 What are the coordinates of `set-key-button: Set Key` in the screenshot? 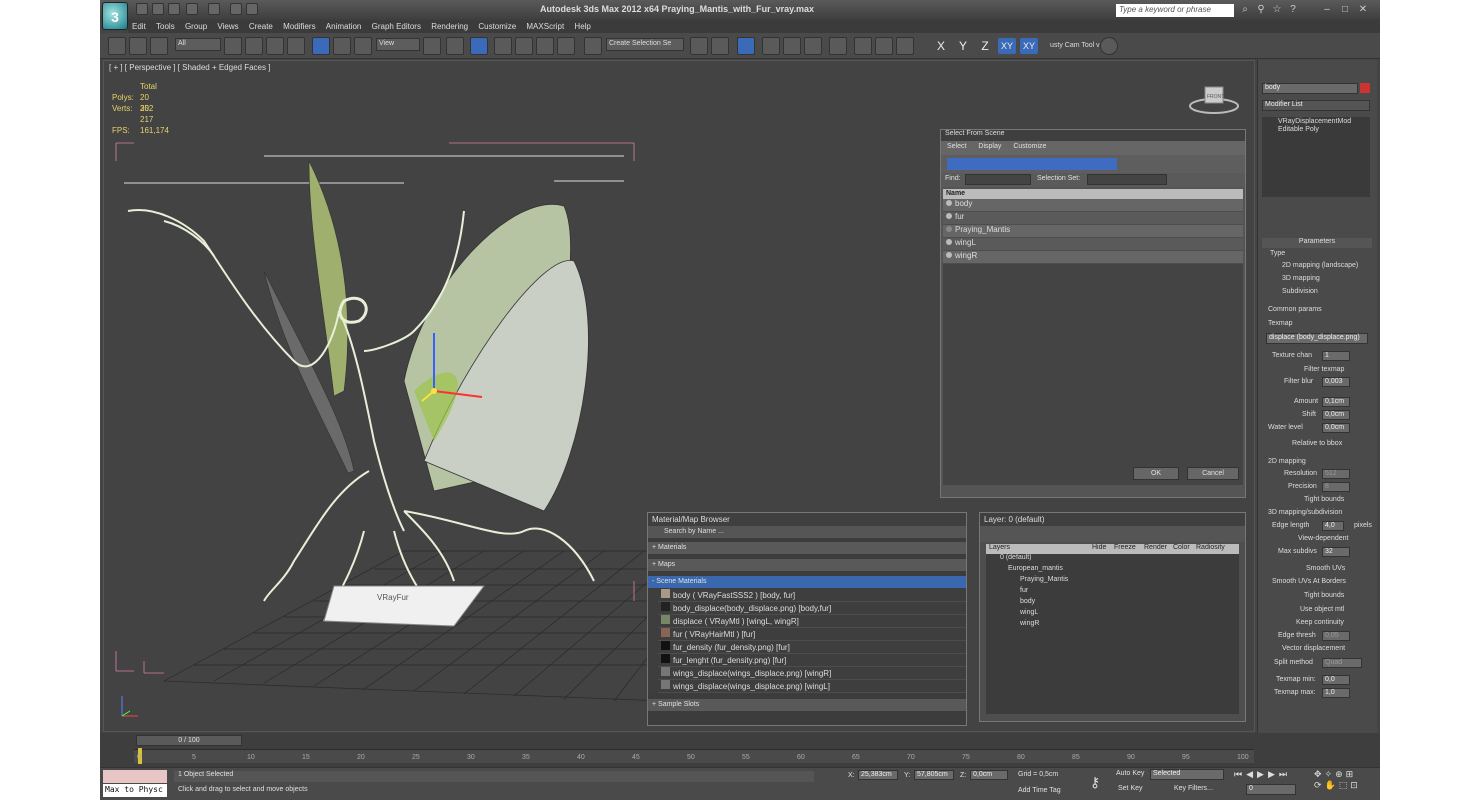 It's located at (1130, 788).